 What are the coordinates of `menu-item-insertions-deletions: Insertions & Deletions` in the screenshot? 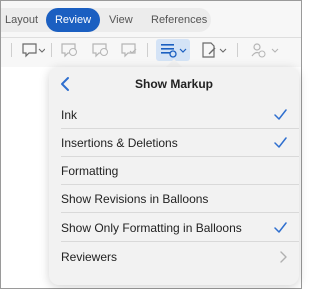 It's located at (174, 143).